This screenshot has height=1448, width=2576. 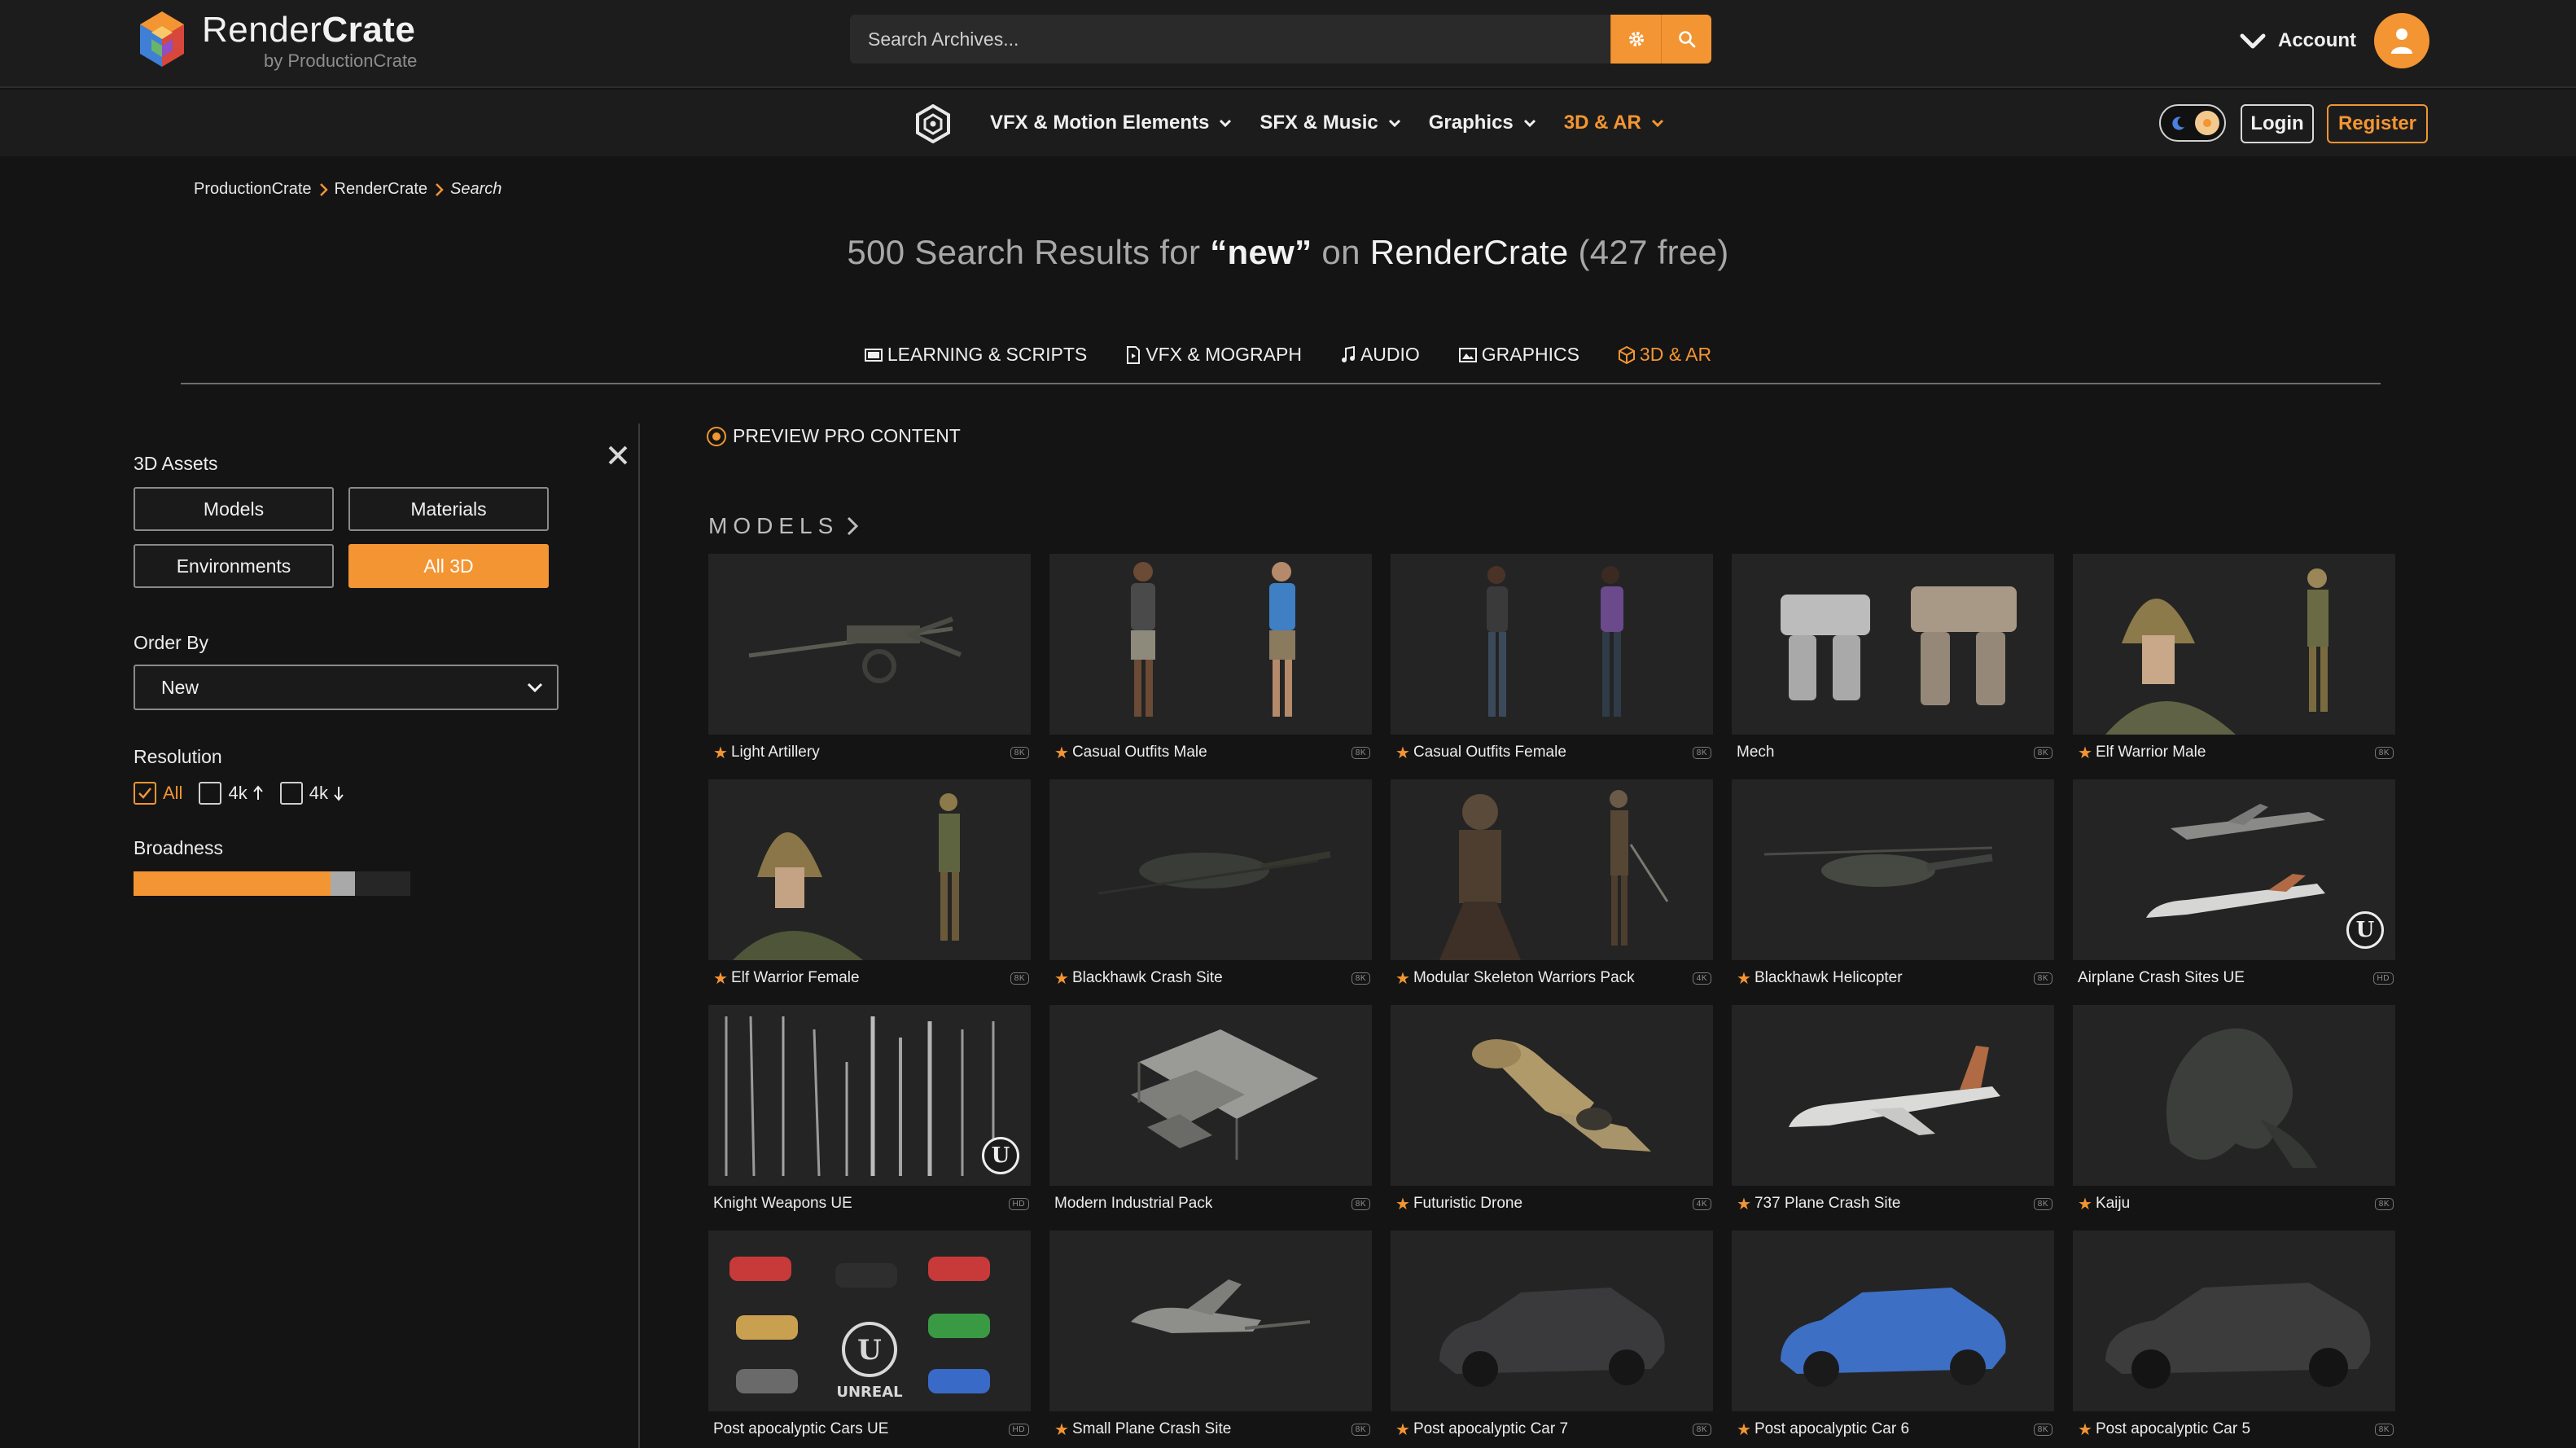 I want to click on asset-card: ★ Post apocalyptic Car 6 8K, so click(x=1893, y=1339).